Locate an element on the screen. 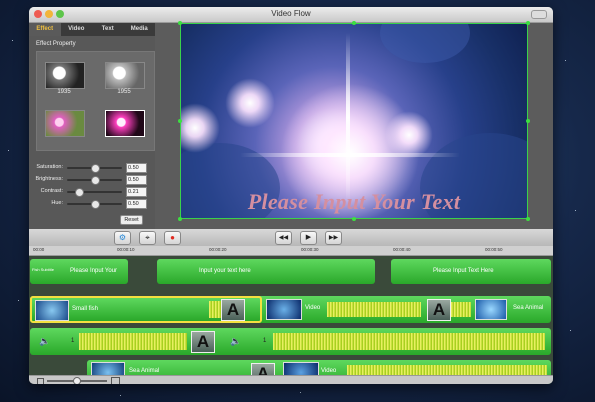  preset-label: 1935 is located at coordinates (64, 92).